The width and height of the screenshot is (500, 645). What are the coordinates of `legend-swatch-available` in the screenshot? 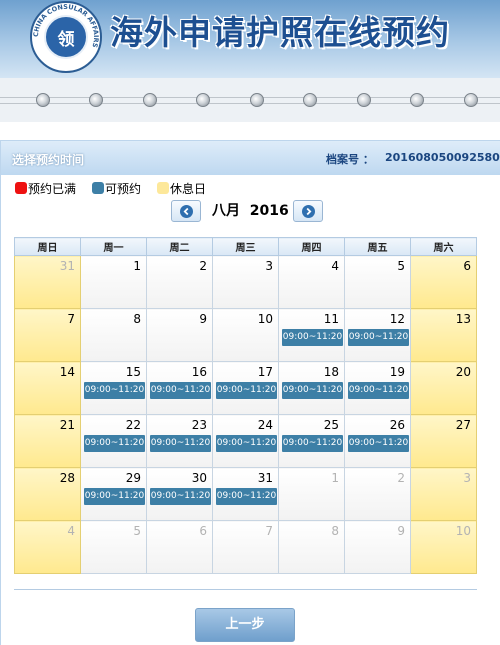 It's located at (98, 188).